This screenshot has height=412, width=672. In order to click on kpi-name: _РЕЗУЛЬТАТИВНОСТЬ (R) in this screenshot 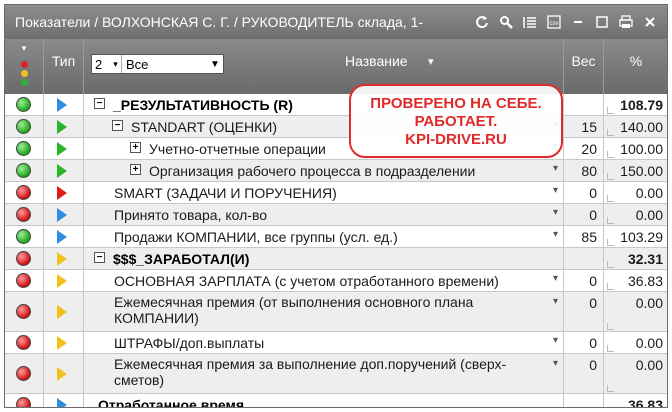, I will do `click(203, 105)`.